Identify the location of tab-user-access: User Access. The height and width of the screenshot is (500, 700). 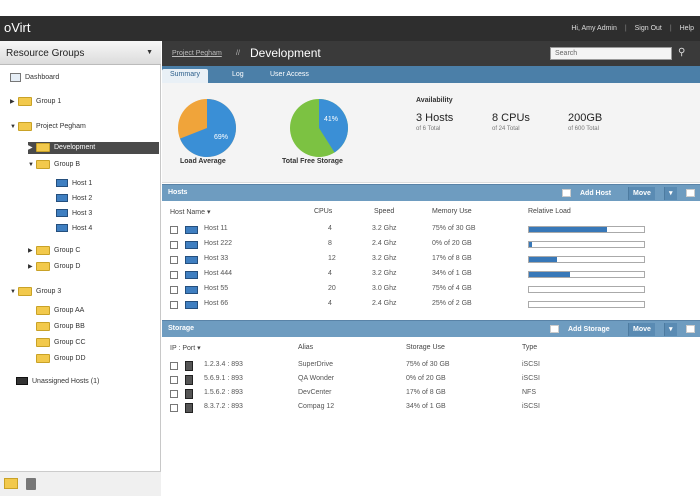
(289, 76).